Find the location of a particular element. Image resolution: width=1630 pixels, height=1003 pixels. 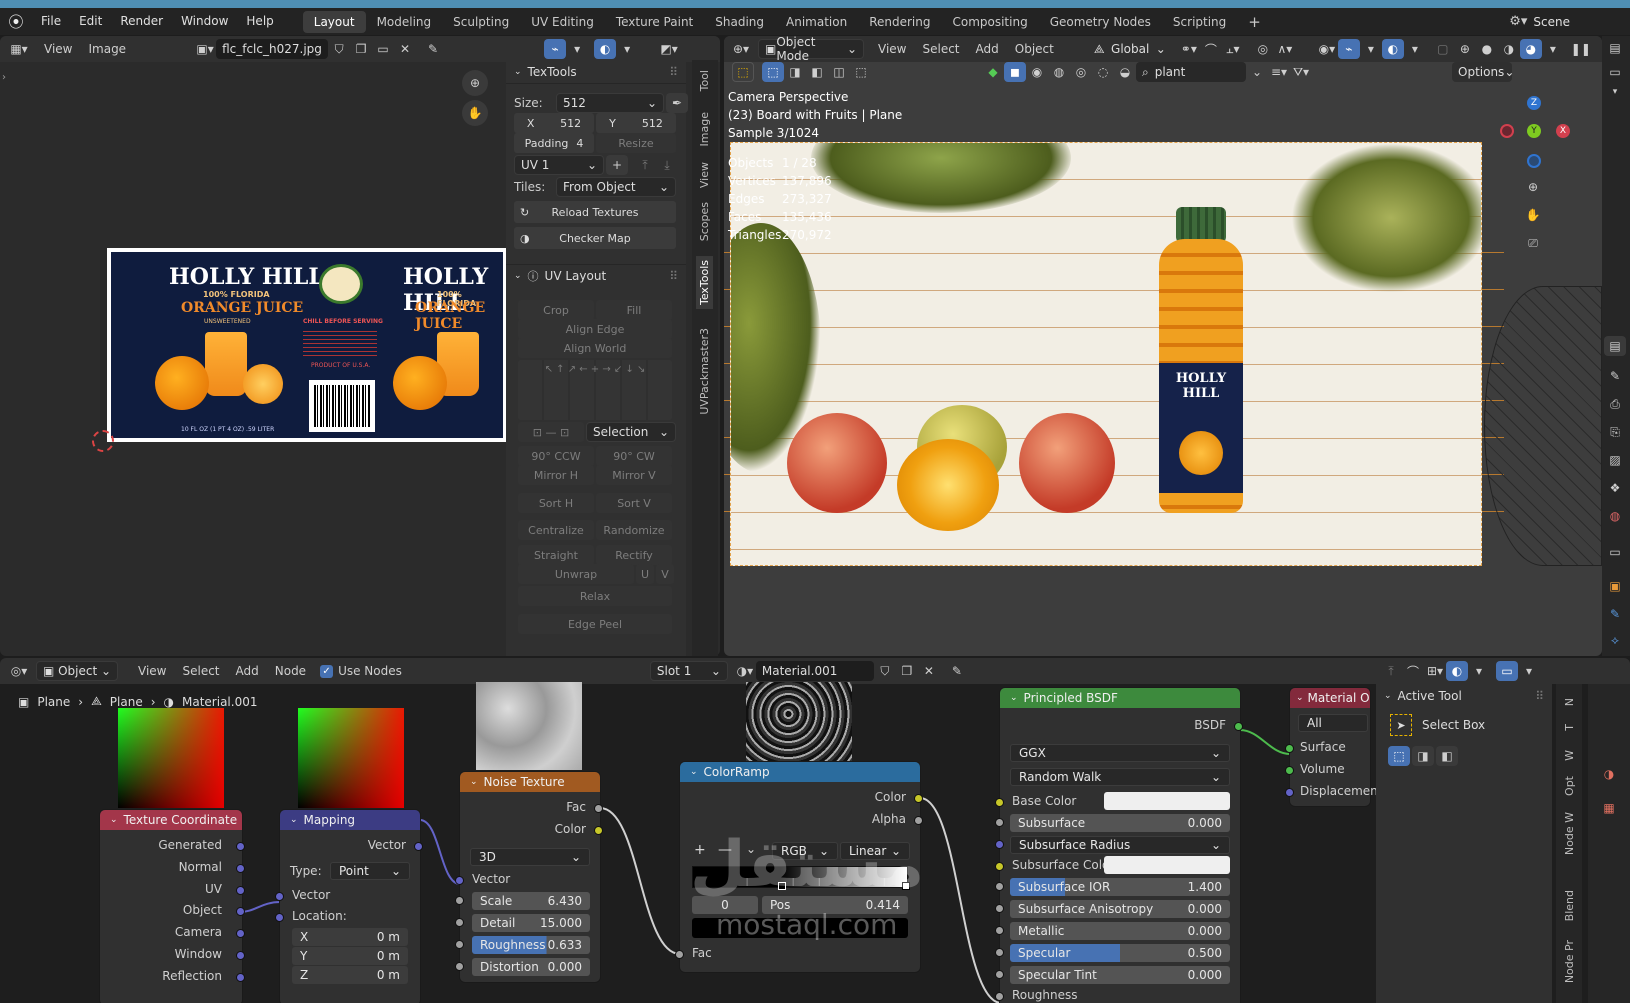

open-folder-icon: ▭ is located at coordinates (383, 49).